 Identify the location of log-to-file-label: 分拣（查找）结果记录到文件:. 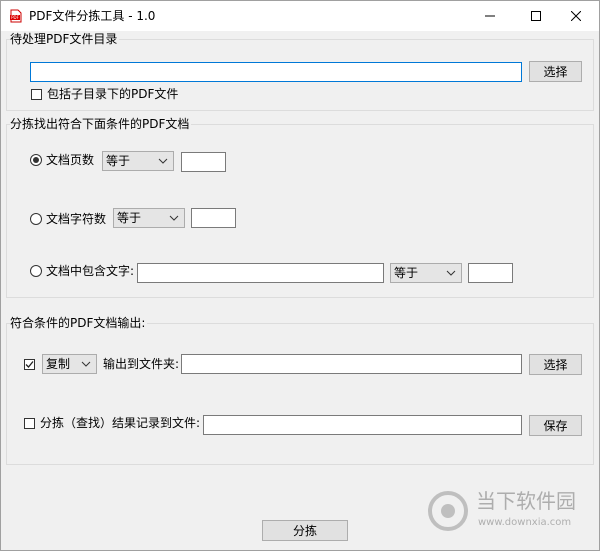
(120, 423).